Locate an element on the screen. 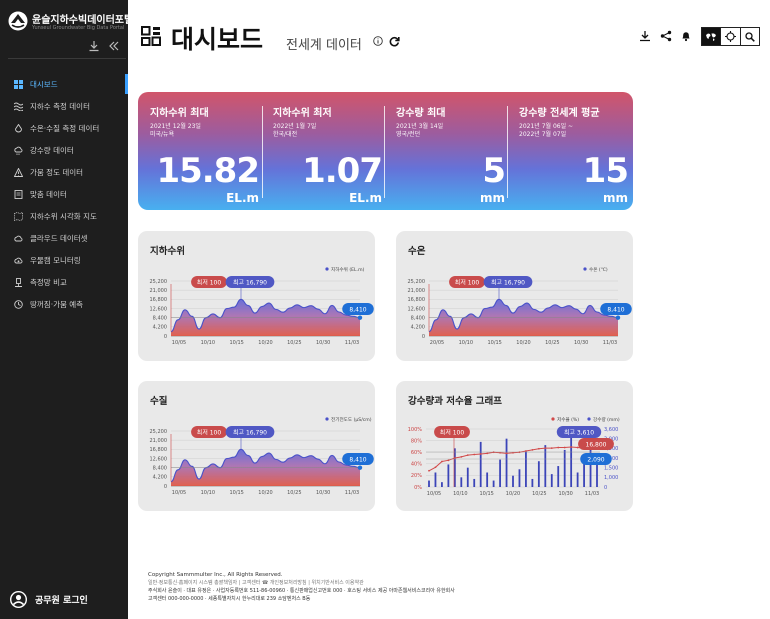 The height and width of the screenshot is (619, 770). y-left-tick-label: 60% is located at coordinates (416, 453).